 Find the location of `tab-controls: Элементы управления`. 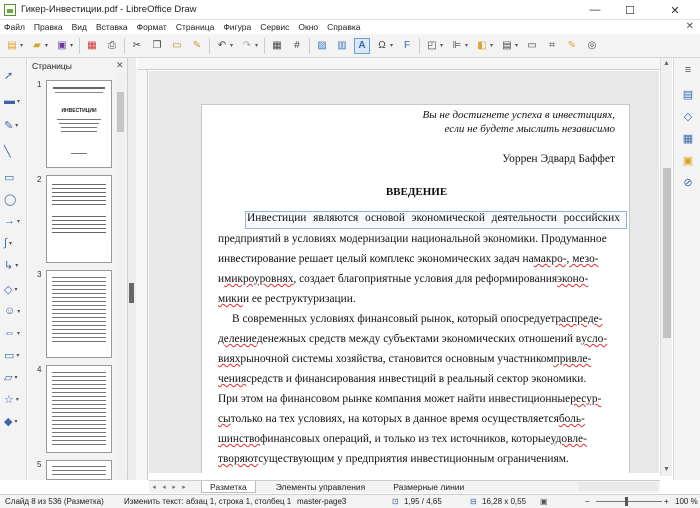

tab-controls: Элементы управления is located at coordinates (321, 487).